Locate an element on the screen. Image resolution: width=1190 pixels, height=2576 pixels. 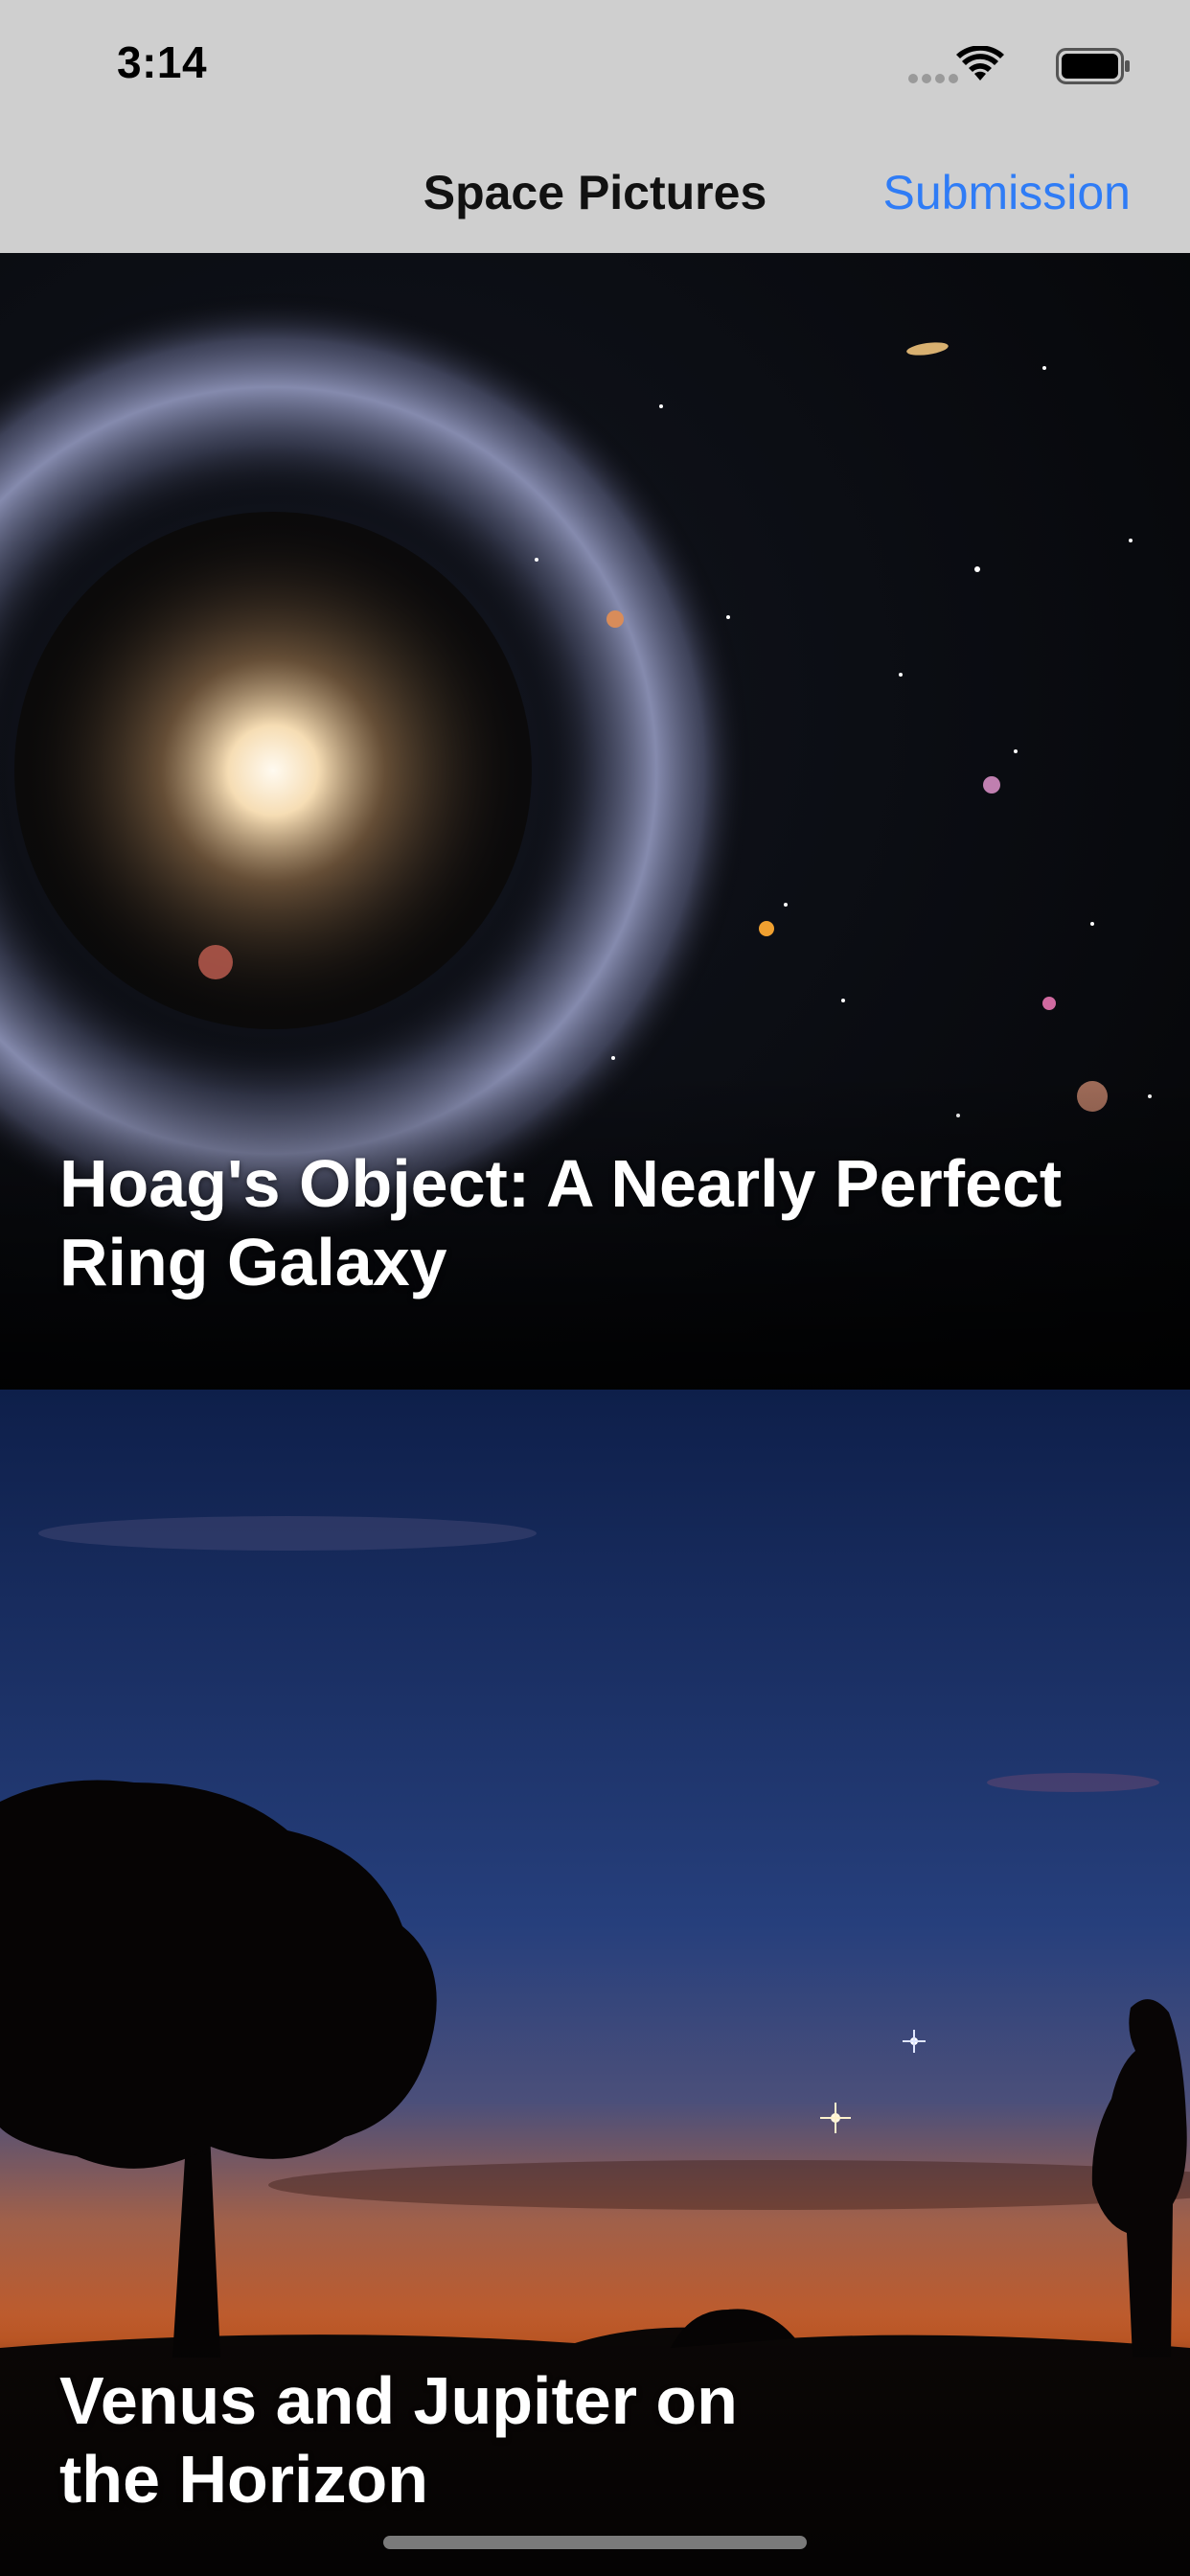
home-indicator is located at coordinates (595, 2542).